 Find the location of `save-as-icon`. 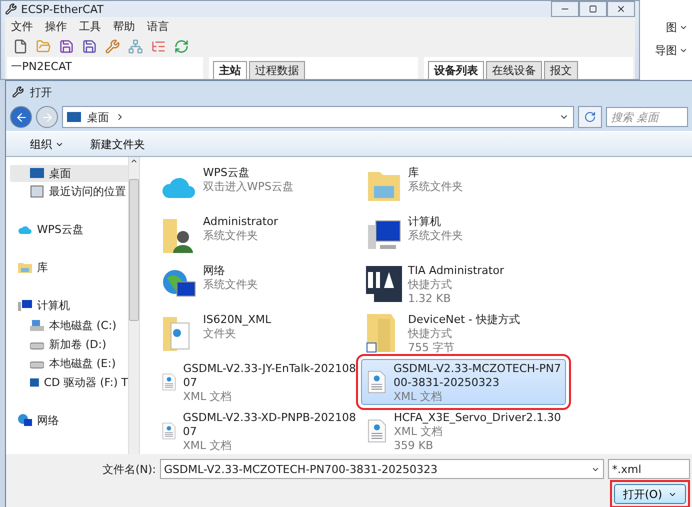

save-as-icon is located at coordinates (89, 46).